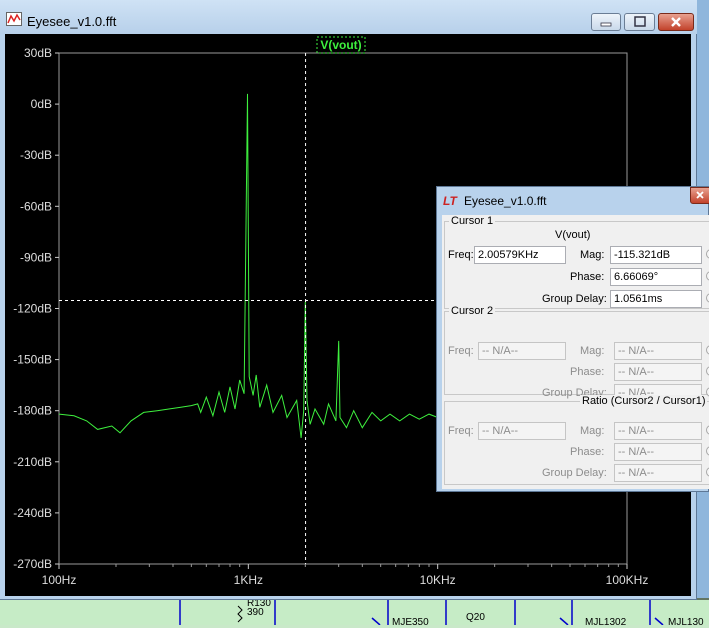  What do you see at coordinates (658, 372) in the screenshot?
I see `cursor2-phase-field: -- N/A--` at bounding box center [658, 372].